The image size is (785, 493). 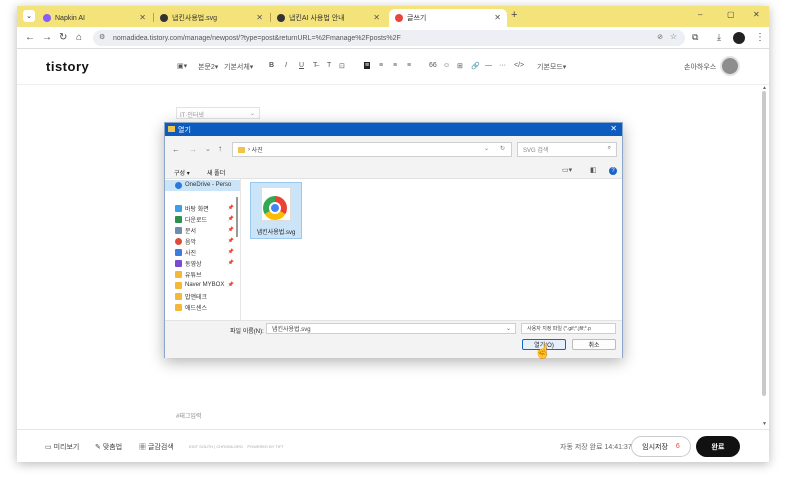 I want to click on profile-avatar, so click(x=739, y=38).